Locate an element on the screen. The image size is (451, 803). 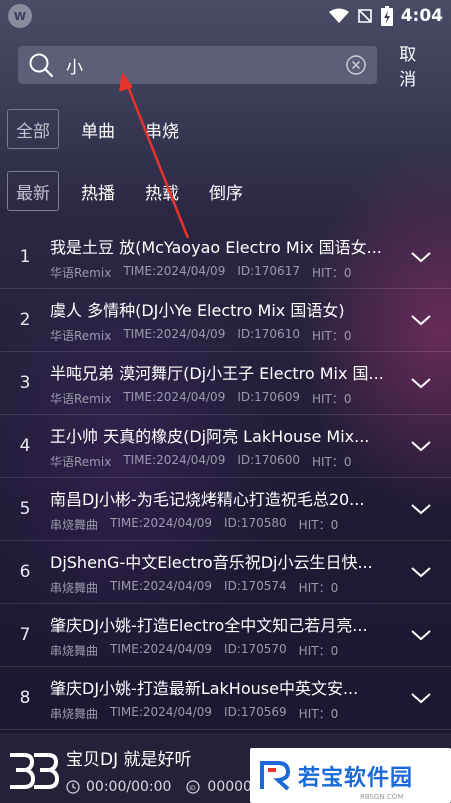
song-number: 6 is located at coordinates (25, 572).